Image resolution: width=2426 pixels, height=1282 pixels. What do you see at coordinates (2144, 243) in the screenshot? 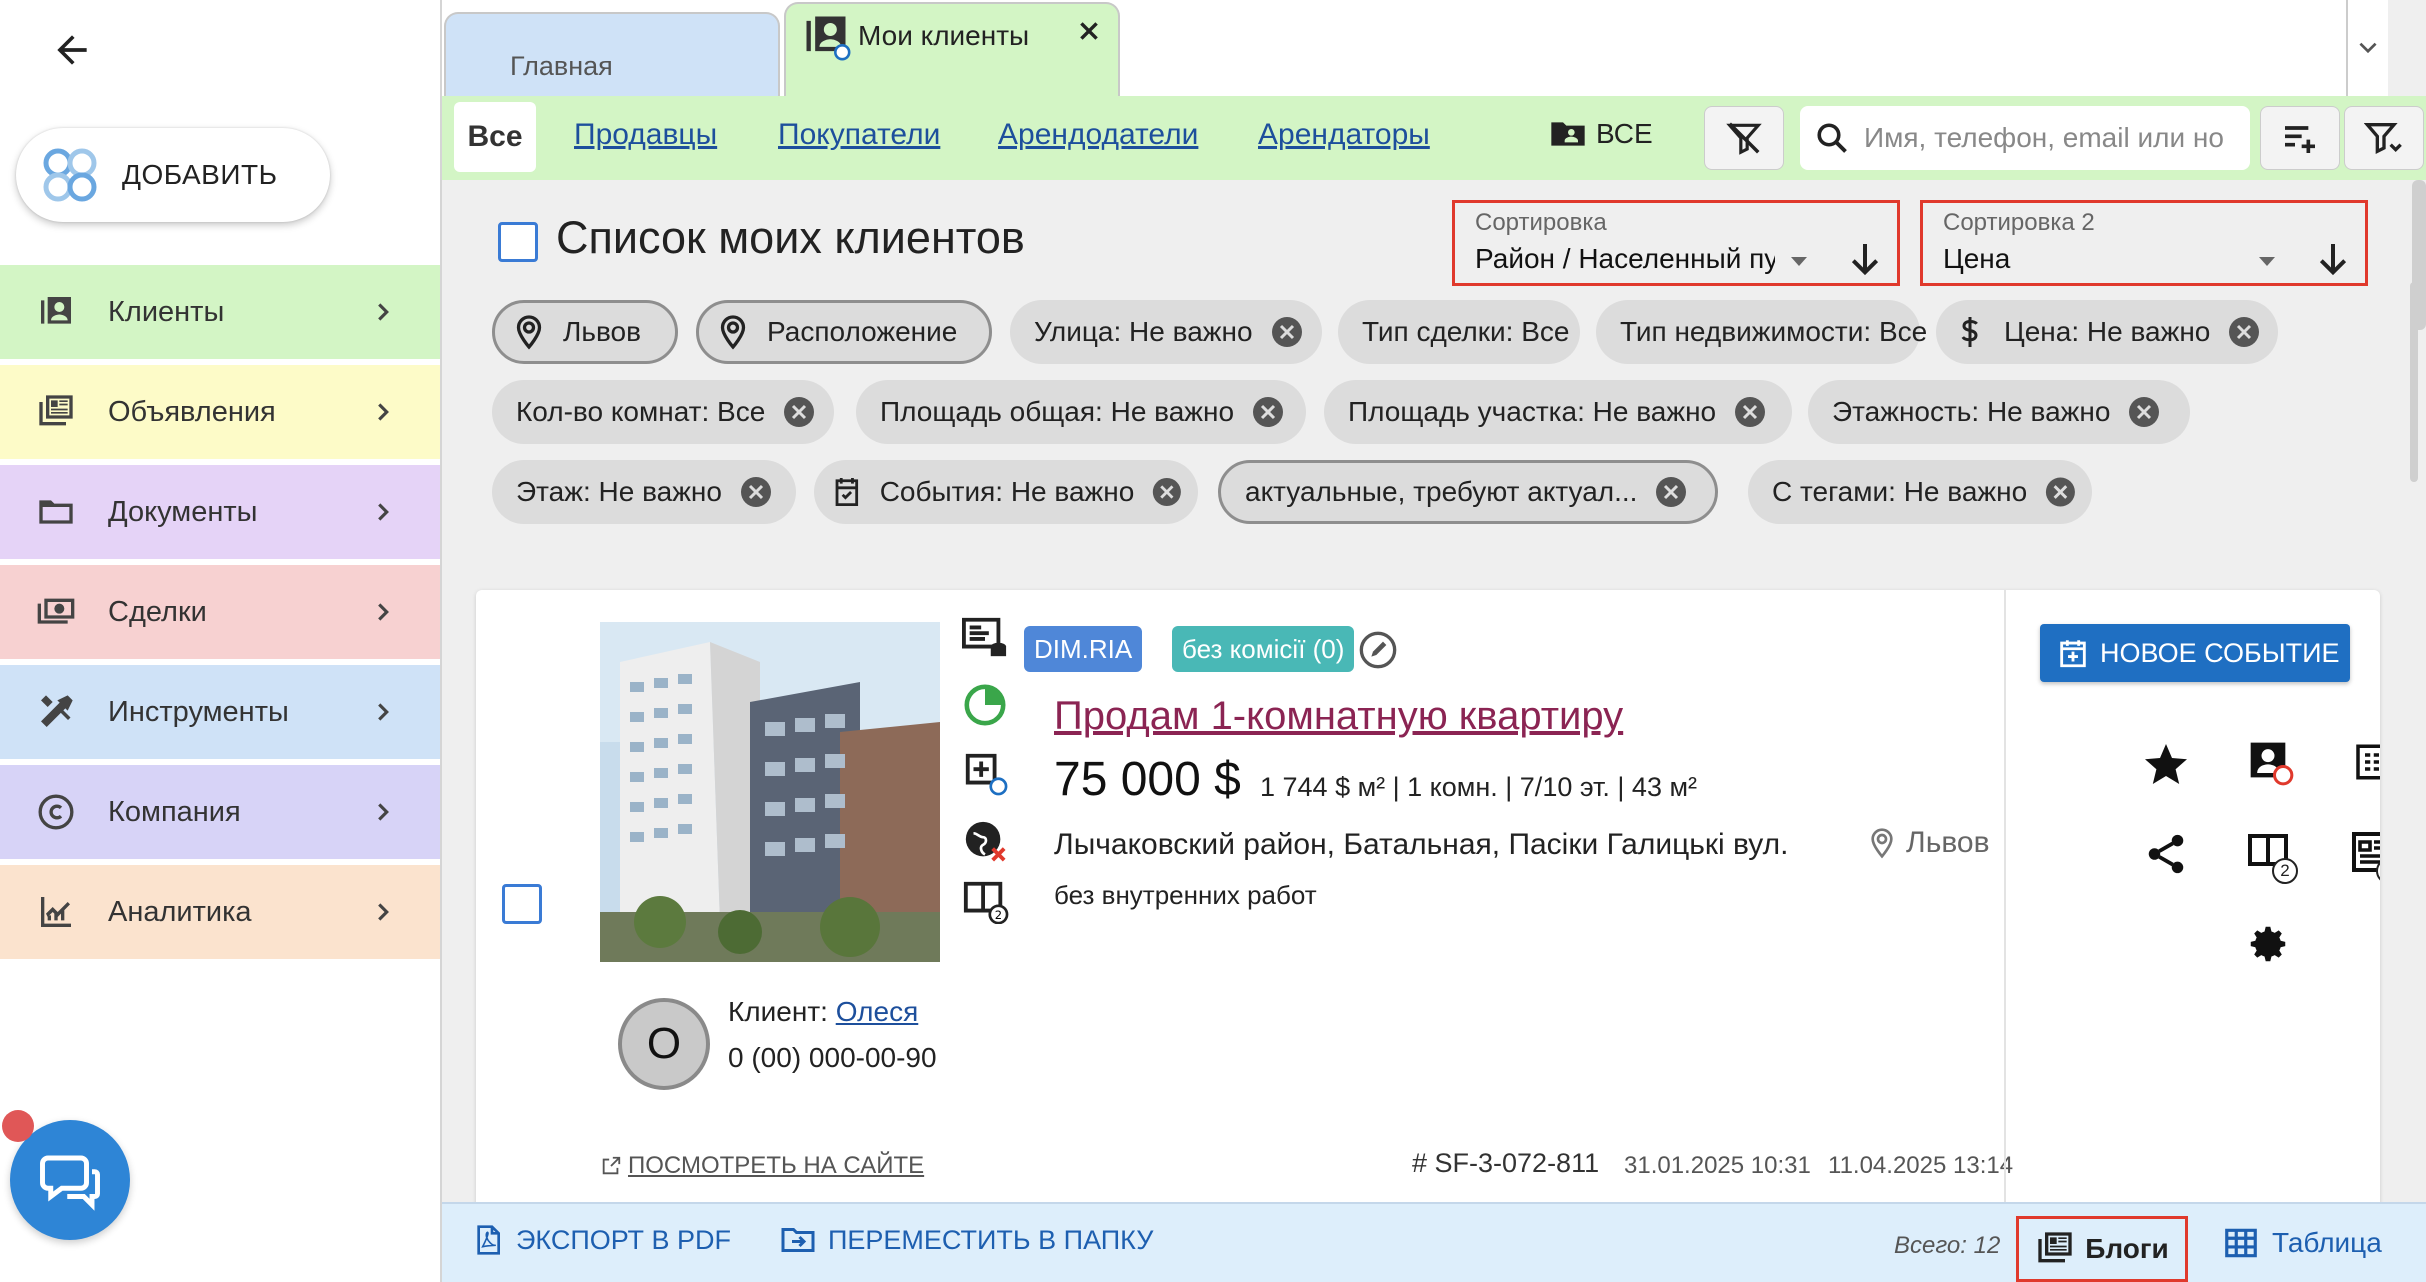
I see `sort-secondary-select: Сортировка 2 Цена` at bounding box center [2144, 243].